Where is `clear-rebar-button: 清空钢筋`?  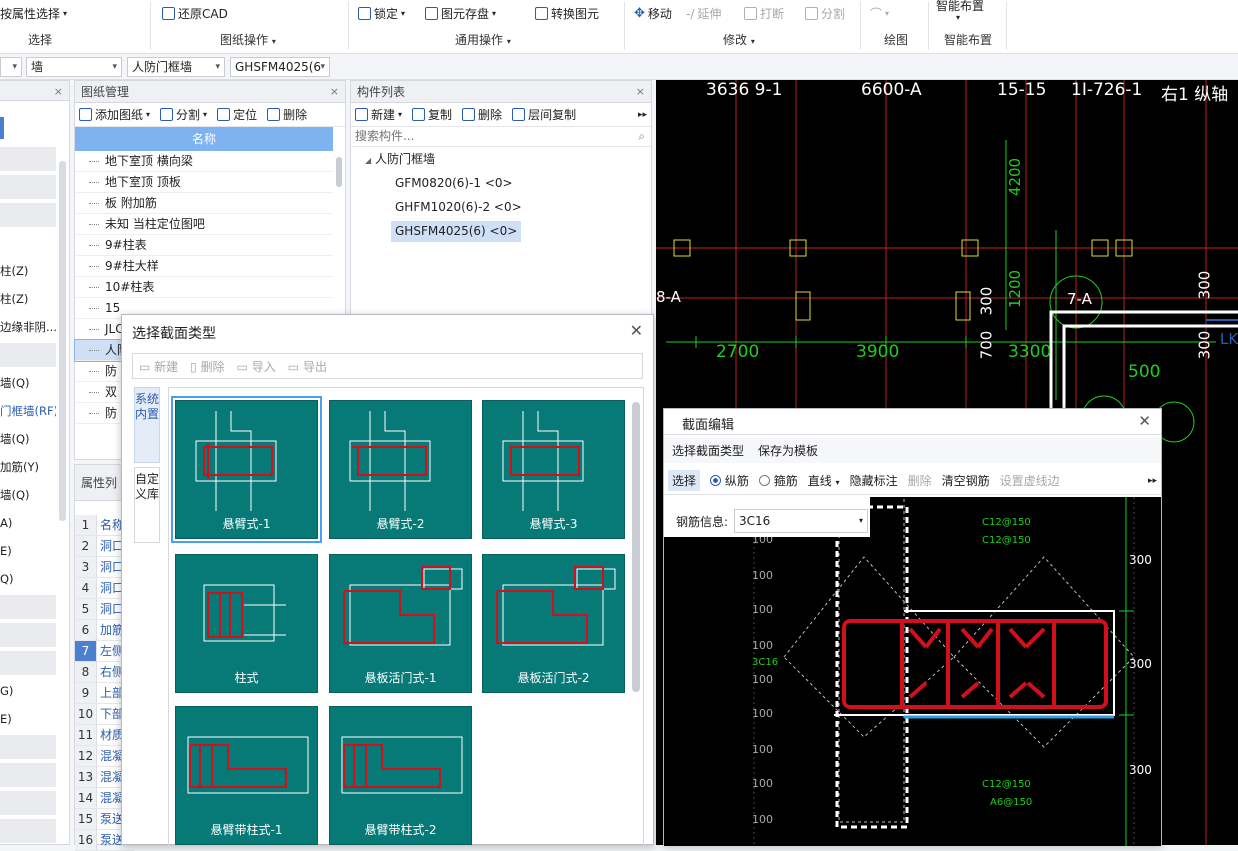
clear-rebar-button: 清空钢筋 is located at coordinates (966, 480).